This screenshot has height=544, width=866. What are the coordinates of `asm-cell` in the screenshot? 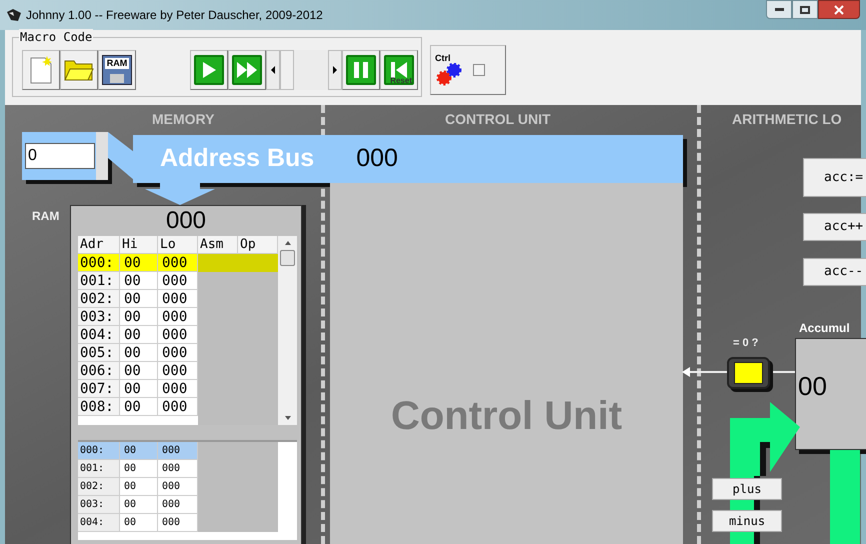 It's located at (218, 263).